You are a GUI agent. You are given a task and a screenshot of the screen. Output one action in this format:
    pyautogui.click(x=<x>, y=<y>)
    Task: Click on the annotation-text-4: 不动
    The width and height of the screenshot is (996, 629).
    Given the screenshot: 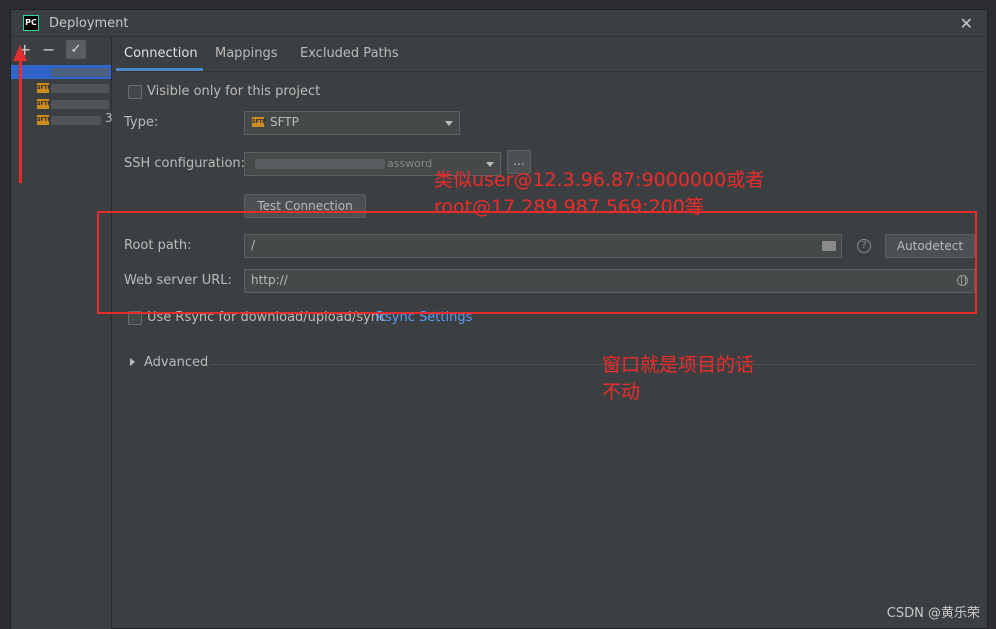 What is the action you would take?
    pyautogui.click(x=621, y=392)
    